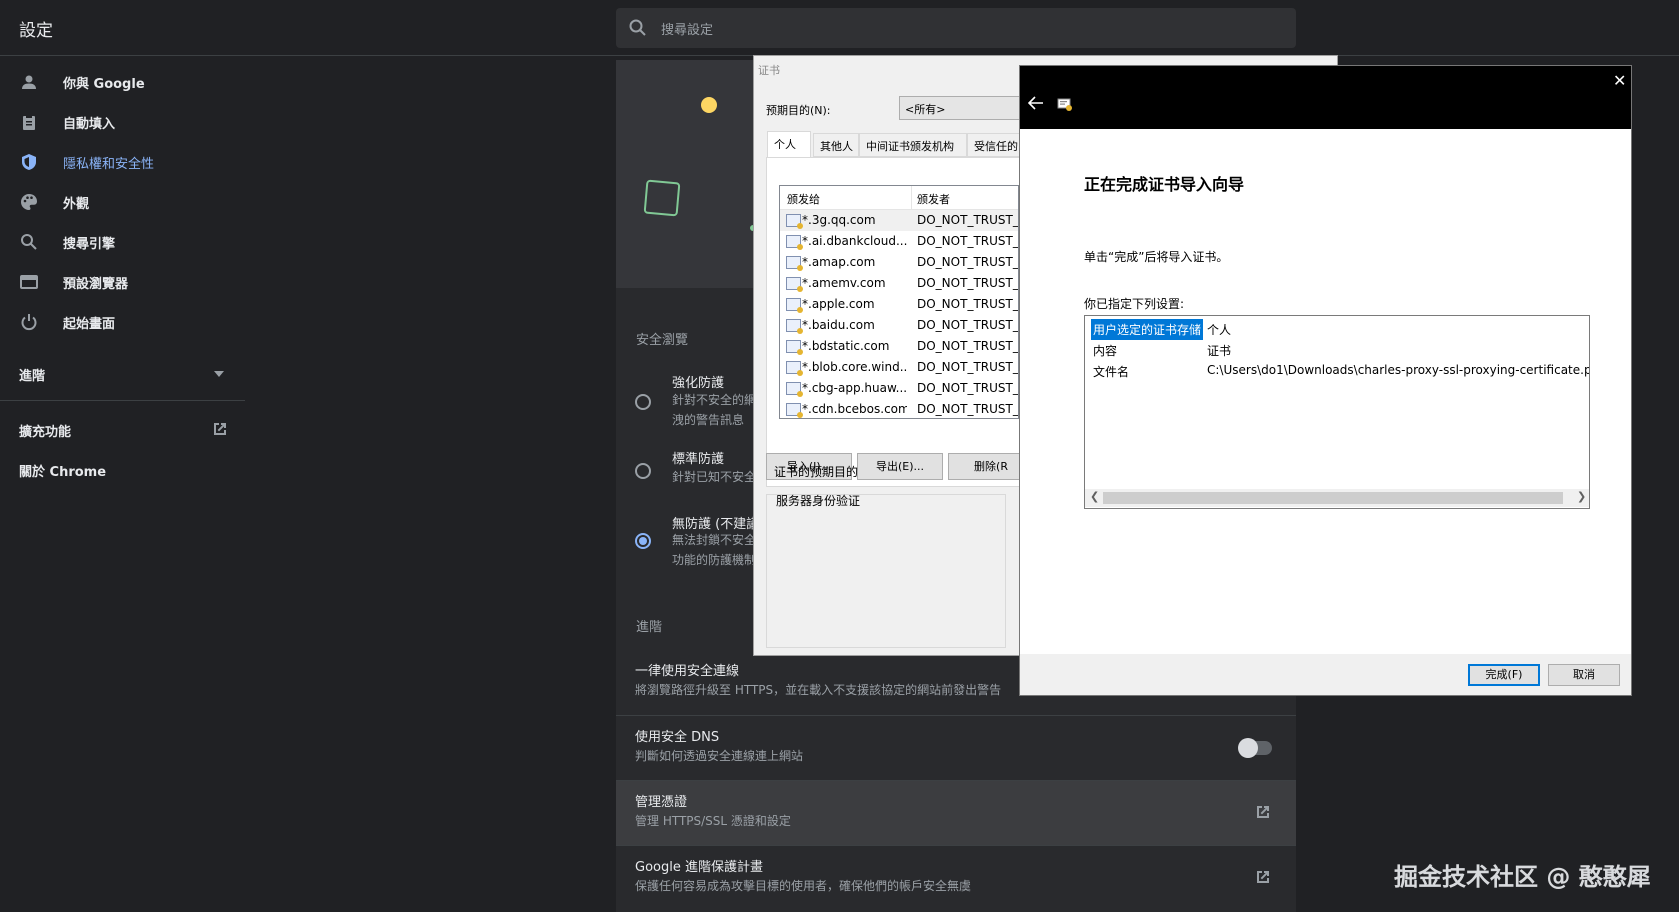 The height and width of the screenshot is (912, 1679). Describe the element at coordinates (687, 671) in the screenshot. I see `row-title: 一律使用安全連線` at that location.